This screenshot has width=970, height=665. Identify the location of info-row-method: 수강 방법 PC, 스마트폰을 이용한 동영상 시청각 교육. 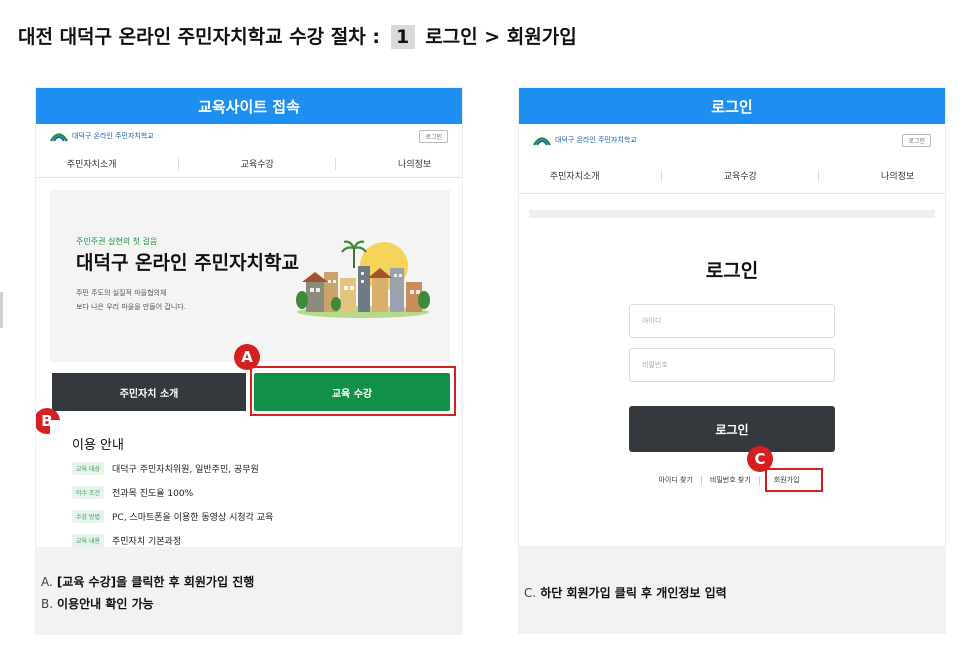
(172, 516).